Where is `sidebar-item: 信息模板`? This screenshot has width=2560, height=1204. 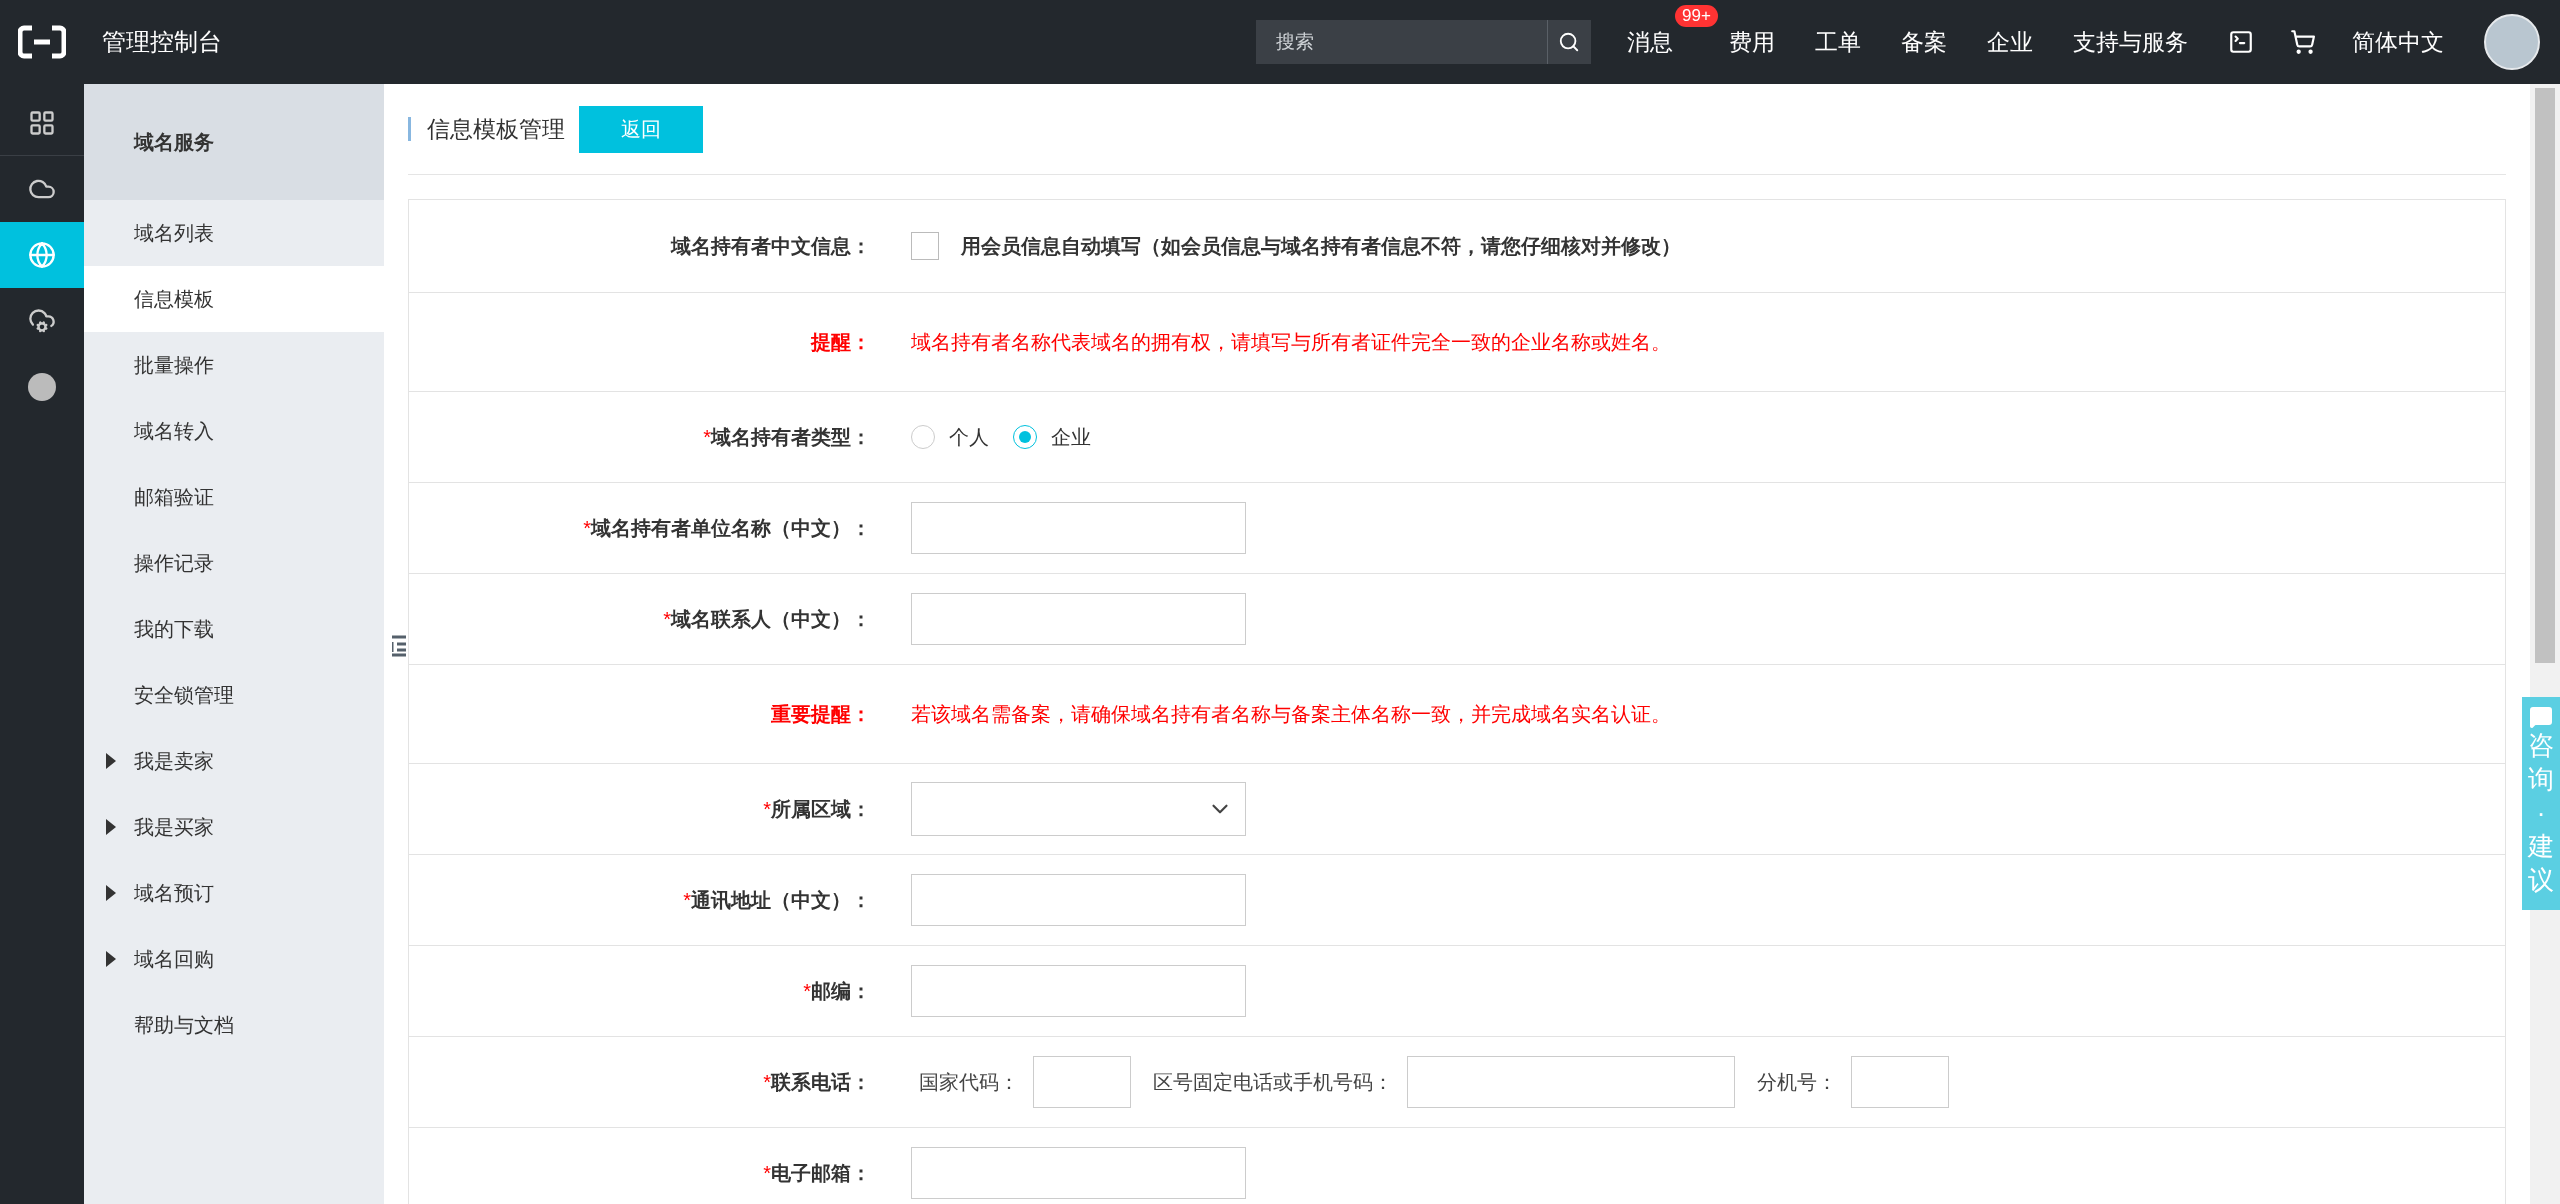
sidebar-item: 信息模板 is located at coordinates (234, 299).